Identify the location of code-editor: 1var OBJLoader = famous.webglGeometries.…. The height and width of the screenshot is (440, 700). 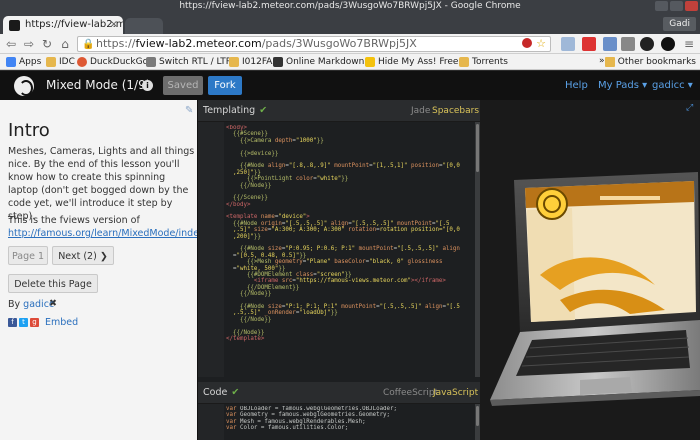
(350, 423).